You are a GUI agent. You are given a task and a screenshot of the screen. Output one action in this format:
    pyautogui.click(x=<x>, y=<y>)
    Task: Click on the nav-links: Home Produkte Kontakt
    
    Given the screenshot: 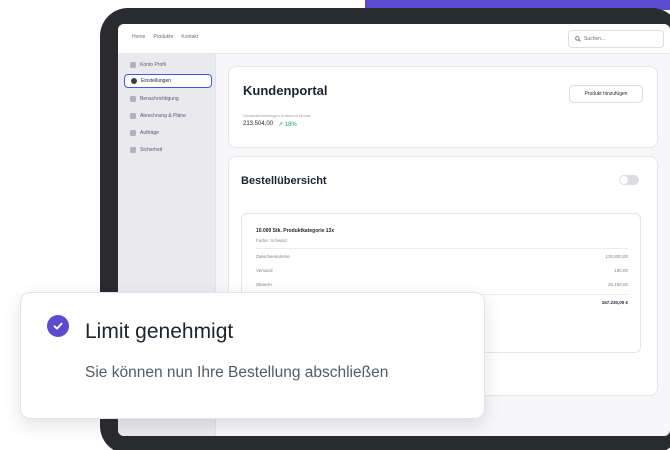 What is the action you would take?
    pyautogui.click(x=165, y=37)
    